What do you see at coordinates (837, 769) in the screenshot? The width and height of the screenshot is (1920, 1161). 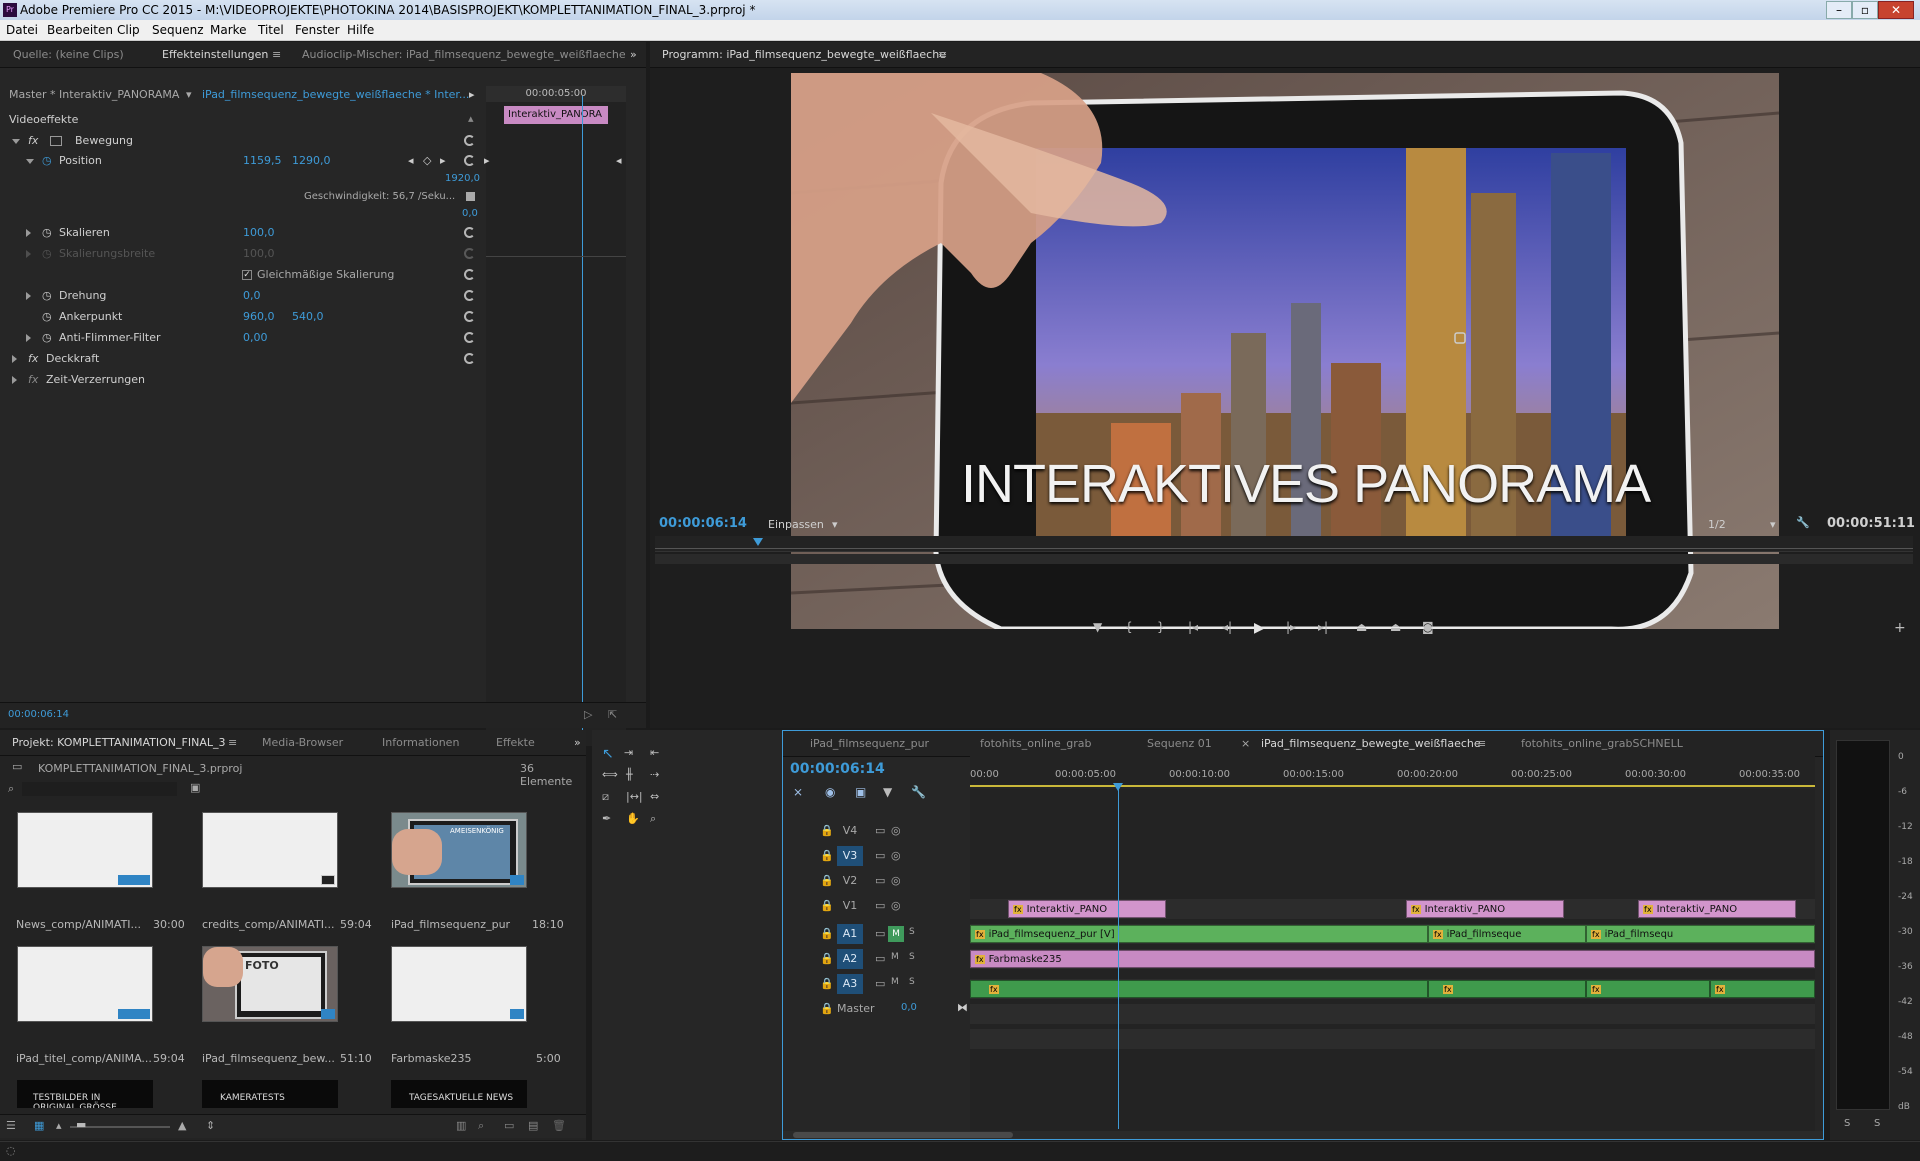 I see `timeline-timecode: 00:00:06:14` at bounding box center [837, 769].